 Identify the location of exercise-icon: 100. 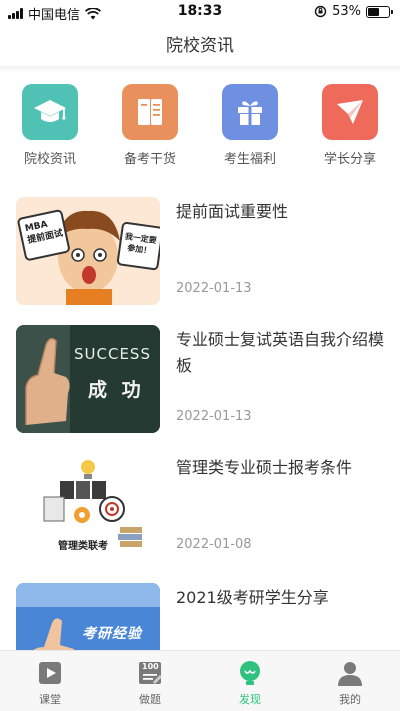
(150, 673).